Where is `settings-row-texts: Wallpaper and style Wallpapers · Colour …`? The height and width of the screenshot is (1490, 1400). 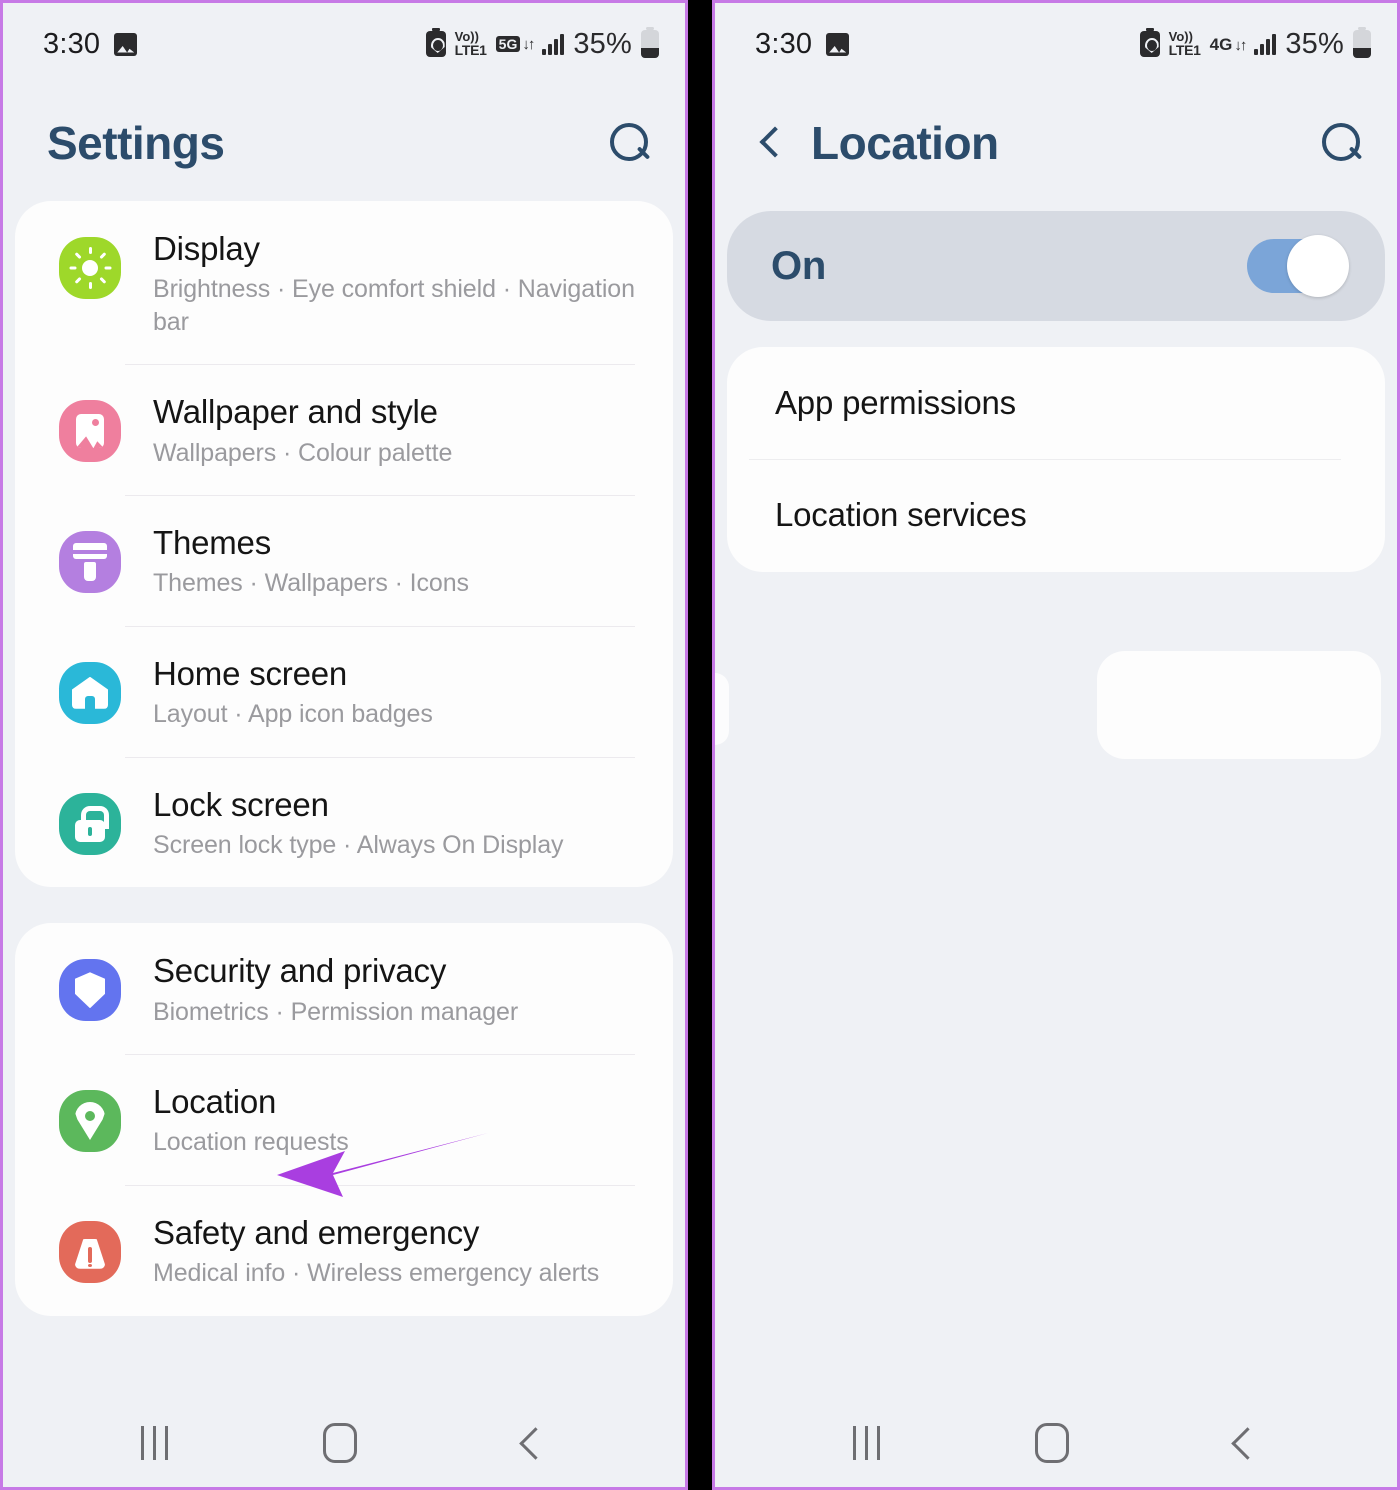 settings-row-texts: Wallpaper and style Wallpapers · Colour … is located at coordinates (398, 429).